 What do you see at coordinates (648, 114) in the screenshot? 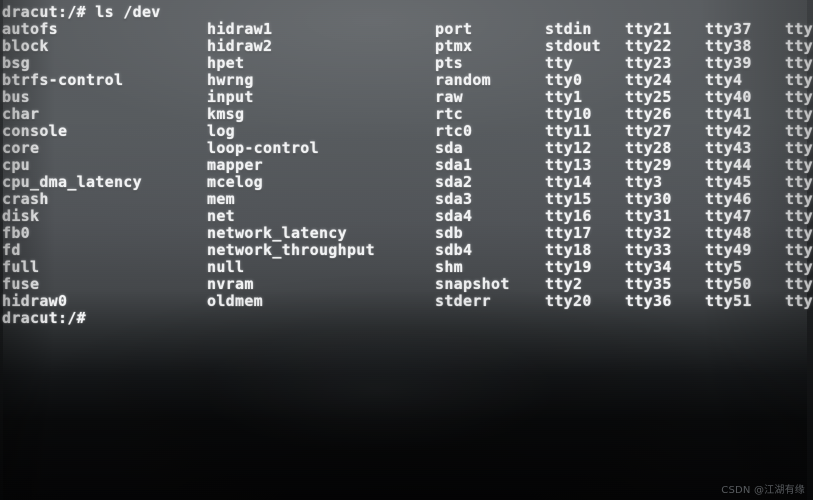
I see `dev-entry: tty26` at bounding box center [648, 114].